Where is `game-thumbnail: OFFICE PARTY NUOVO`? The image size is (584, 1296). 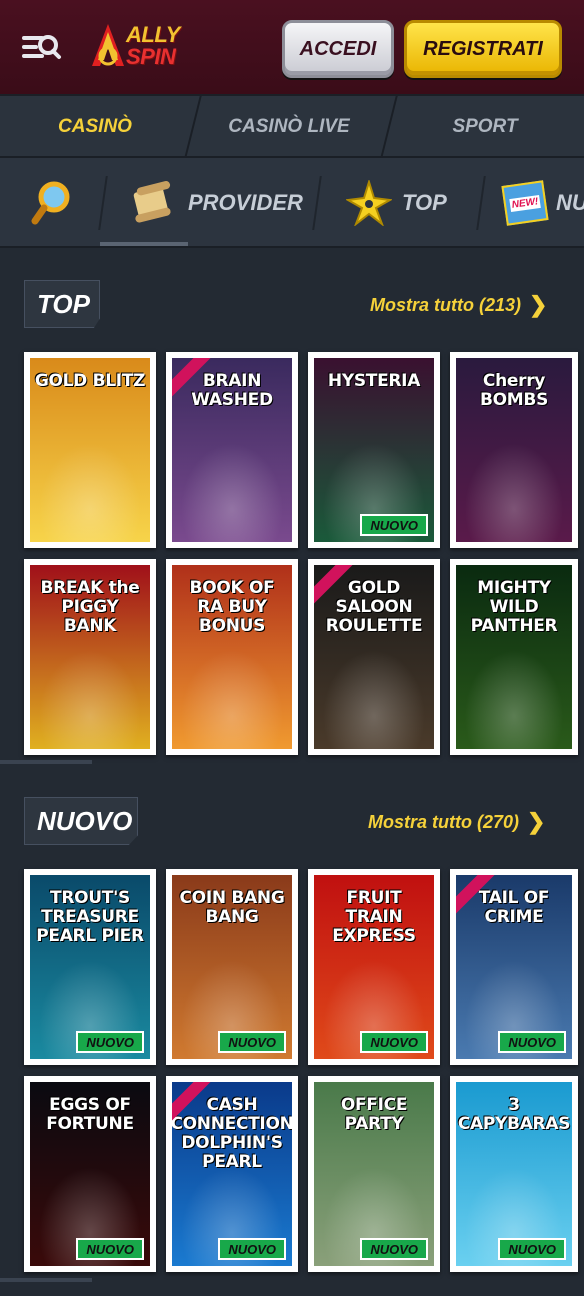 game-thumbnail: OFFICE PARTY NUOVO is located at coordinates (374, 1174).